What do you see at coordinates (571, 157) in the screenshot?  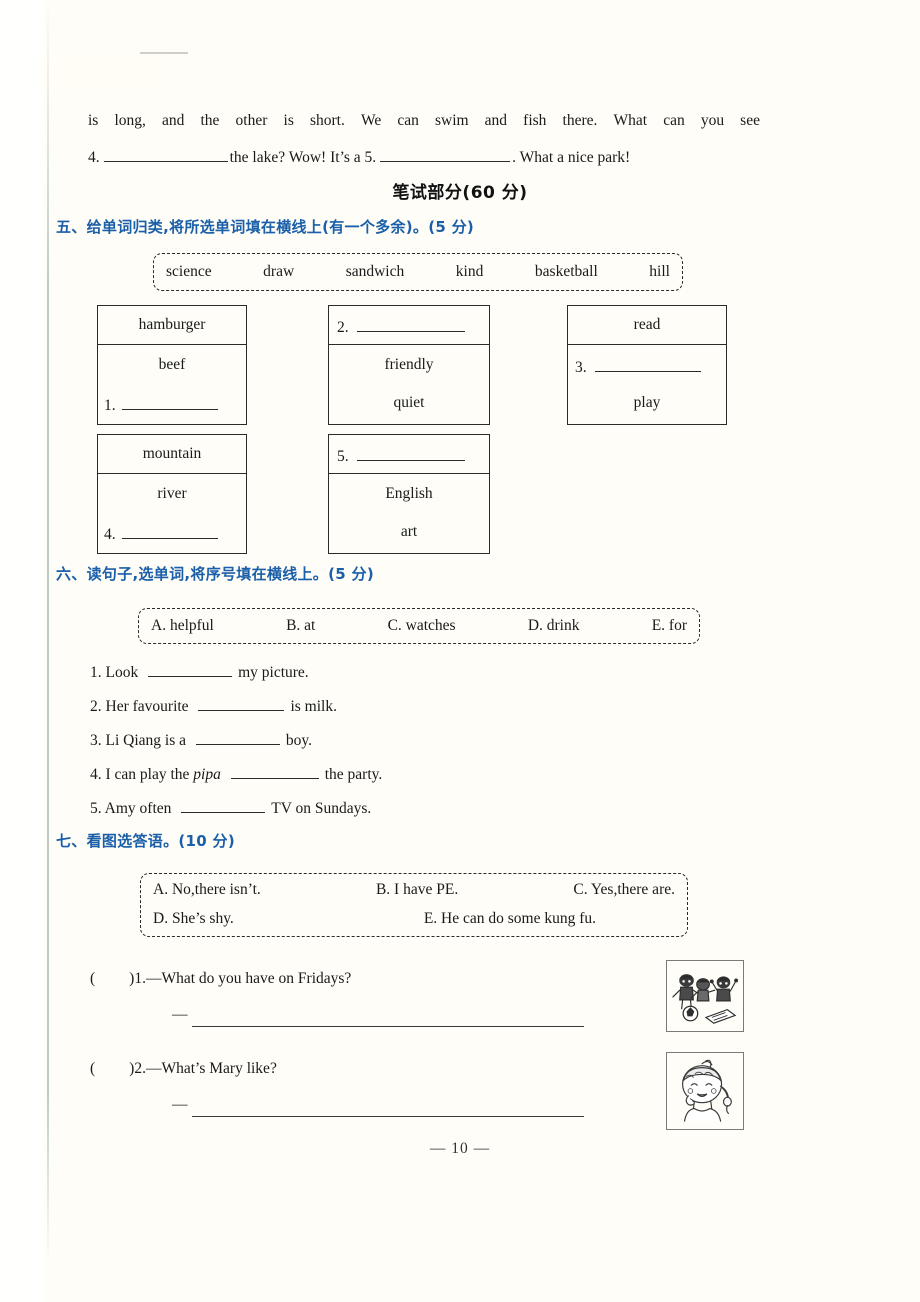 I see `reading-line2-suffix: . What a nice park!` at bounding box center [571, 157].